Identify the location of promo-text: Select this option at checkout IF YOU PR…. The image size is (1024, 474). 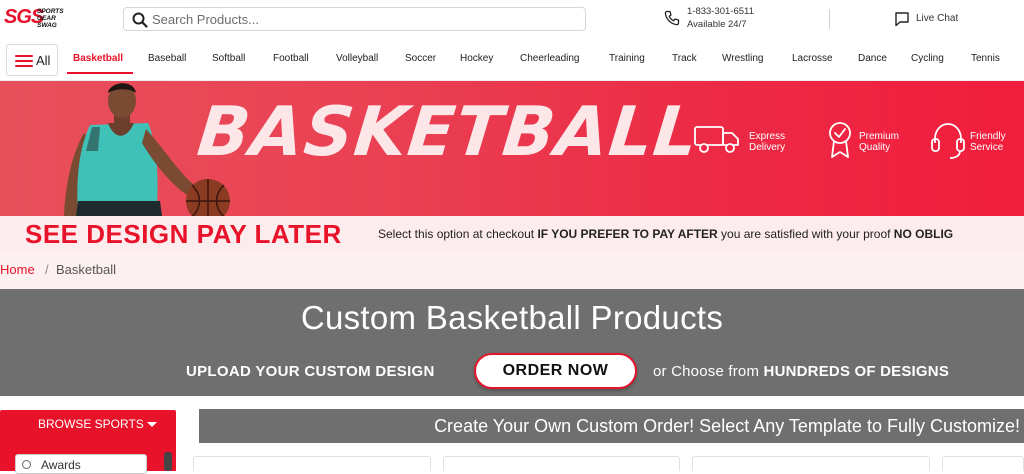
(666, 234).